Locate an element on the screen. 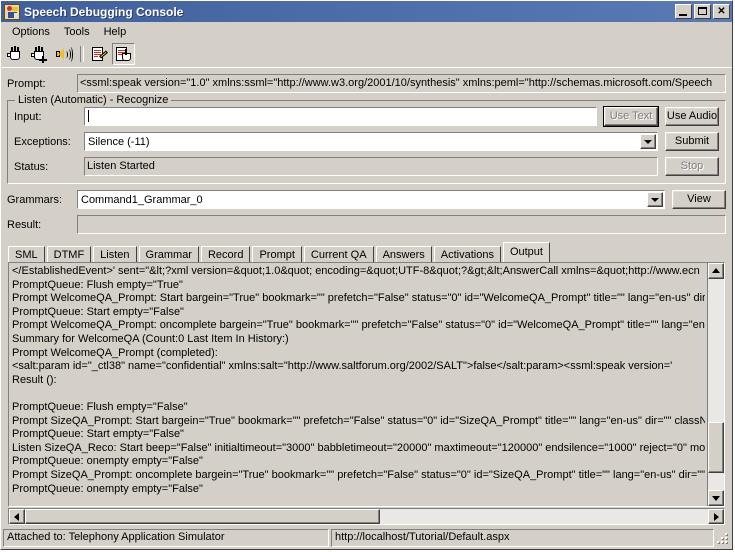 Image resolution: width=735 pixels, height=552 pixels. hand-add-icon-button is located at coordinates (39, 54).